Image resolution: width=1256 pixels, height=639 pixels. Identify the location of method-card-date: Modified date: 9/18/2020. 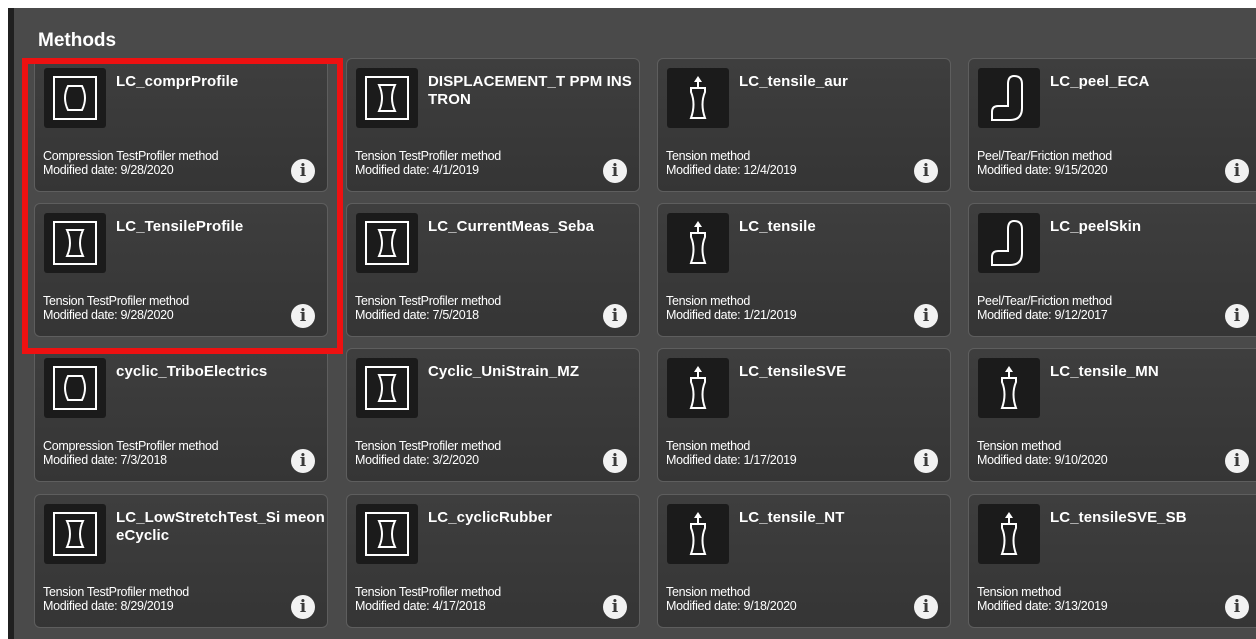
(731, 606).